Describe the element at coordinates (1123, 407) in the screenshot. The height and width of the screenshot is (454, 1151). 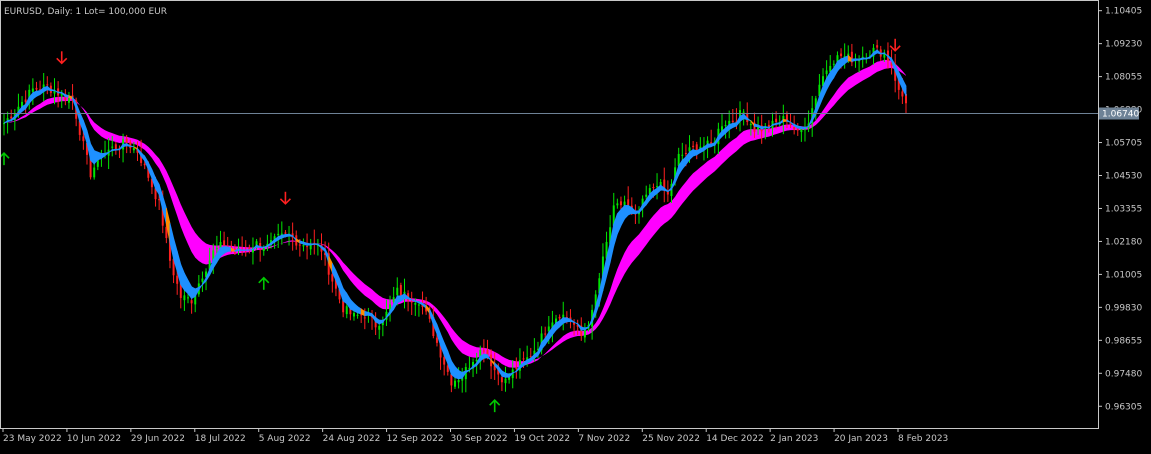
I see `y-tick-label: 0.96305` at that location.